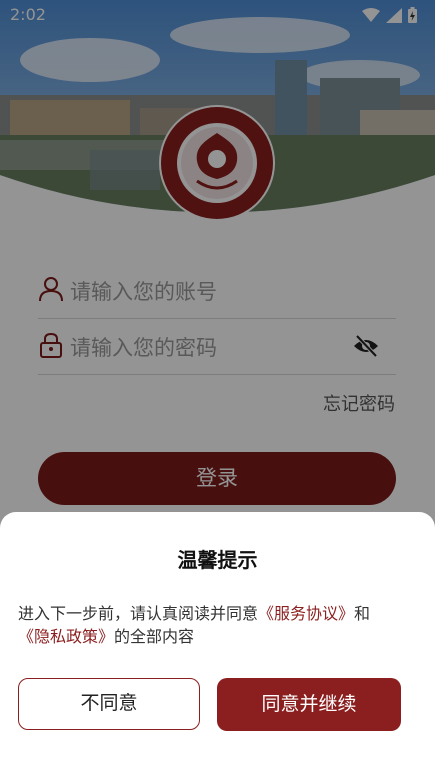 The image size is (435, 773). What do you see at coordinates (309, 704) in the screenshot?
I see `accept-button: 同意并继续` at bounding box center [309, 704].